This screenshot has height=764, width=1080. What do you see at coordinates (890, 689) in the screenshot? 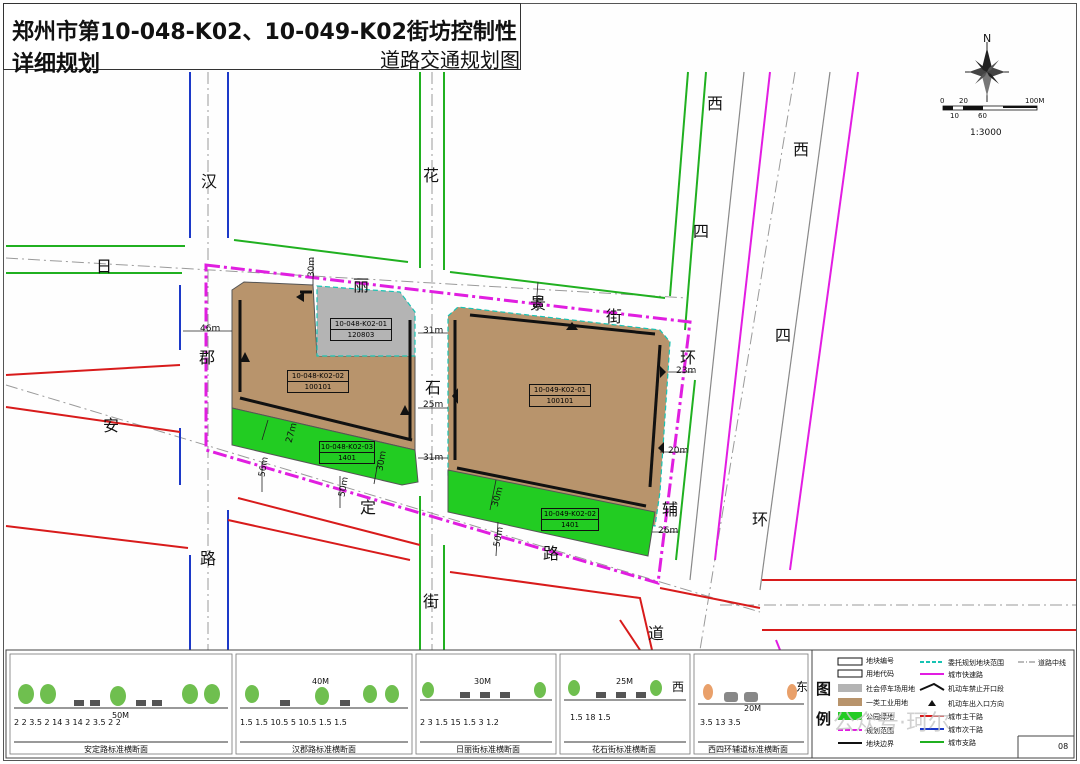
I see `legend-item: 社会停车场用地` at bounding box center [890, 689].